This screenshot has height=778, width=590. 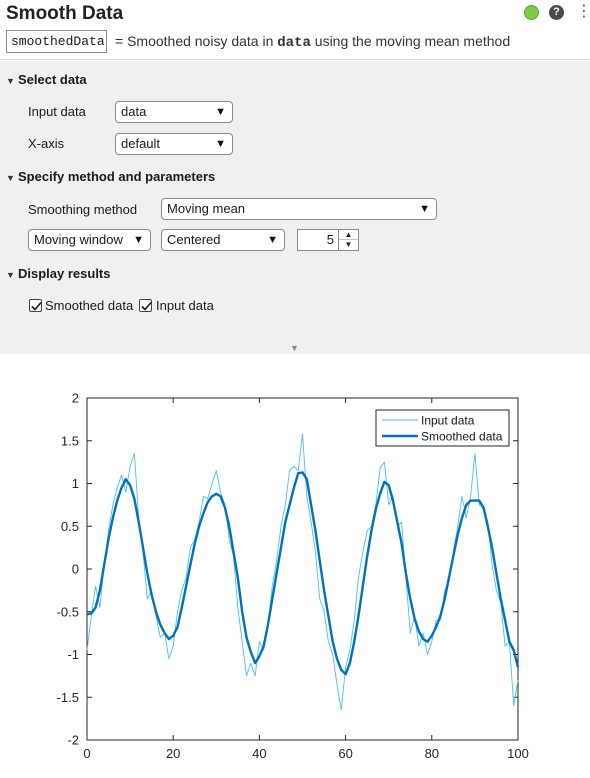 What do you see at coordinates (462, 437) in the screenshot?
I see `legend-entry: Smoothed data` at bounding box center [462, 437].